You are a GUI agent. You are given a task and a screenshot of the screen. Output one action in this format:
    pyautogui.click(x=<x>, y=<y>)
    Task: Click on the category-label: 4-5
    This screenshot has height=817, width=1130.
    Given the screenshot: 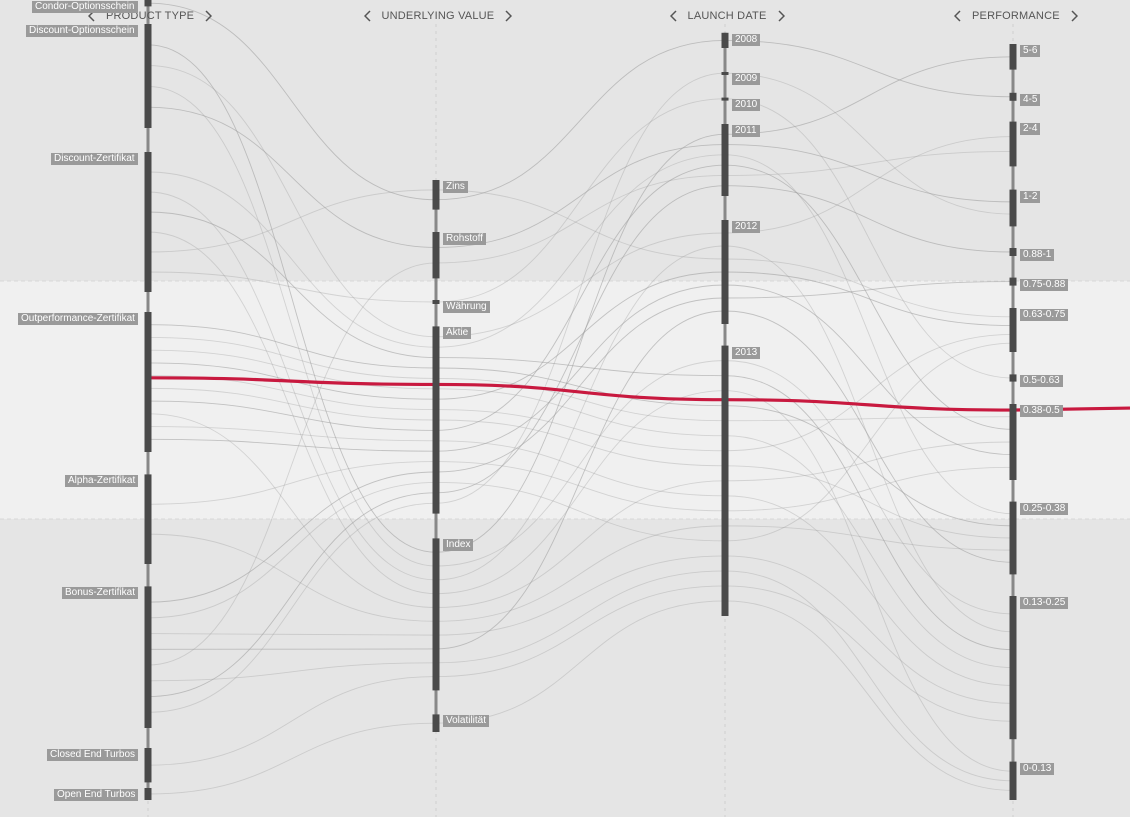 What is the action you would take?
    pyautogui.click(x=1030, y=99)
    